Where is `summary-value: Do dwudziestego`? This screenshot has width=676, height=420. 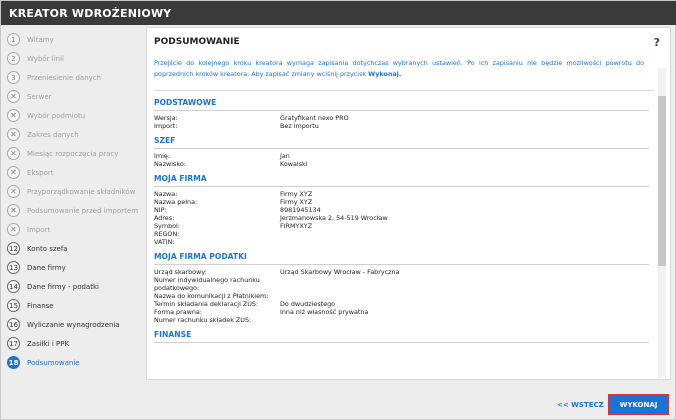 summary-value: Do dwudziestego is located at coordinates (308, 304).